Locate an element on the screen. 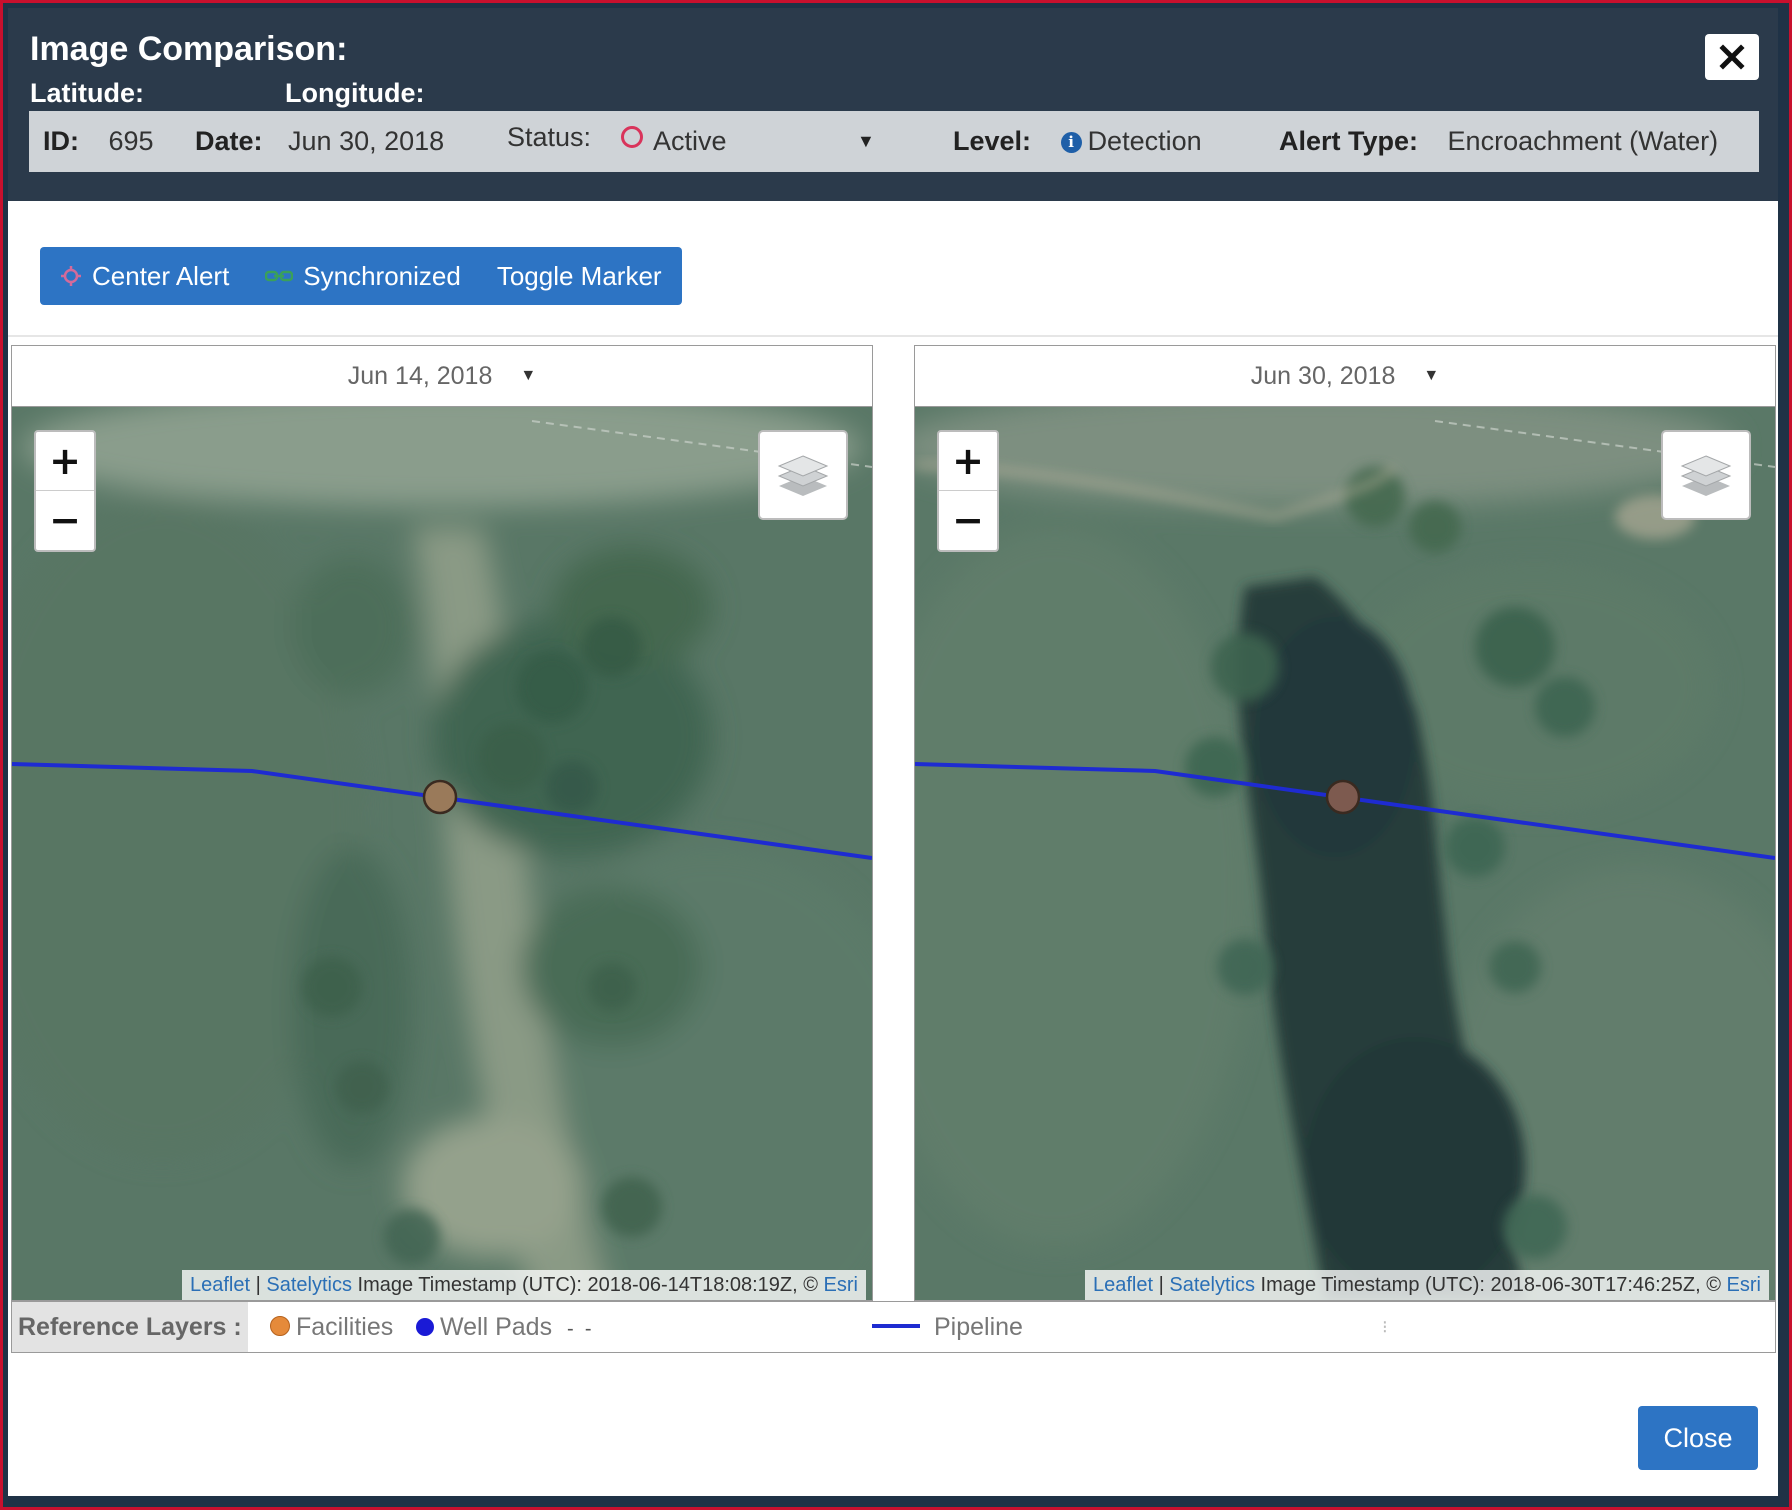 This screenshot has width=1792, height=1510. toggle-marker-button: Toggle Marker is located at coordinates (579, 276).